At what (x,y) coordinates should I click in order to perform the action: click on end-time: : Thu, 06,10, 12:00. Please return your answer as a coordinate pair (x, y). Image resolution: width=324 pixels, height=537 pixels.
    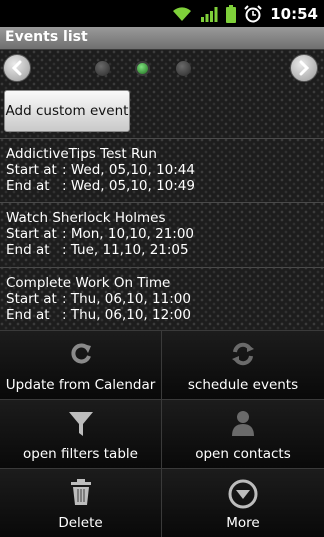
    Looking at the image, I should click on (126, 315).